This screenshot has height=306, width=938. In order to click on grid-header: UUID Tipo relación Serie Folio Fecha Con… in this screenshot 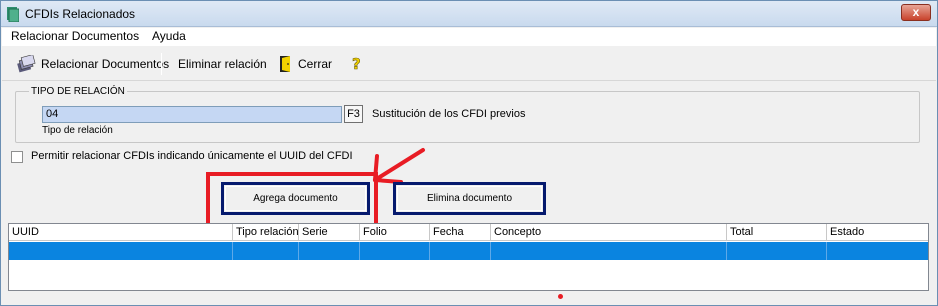, I will do `click(468, 232)`.